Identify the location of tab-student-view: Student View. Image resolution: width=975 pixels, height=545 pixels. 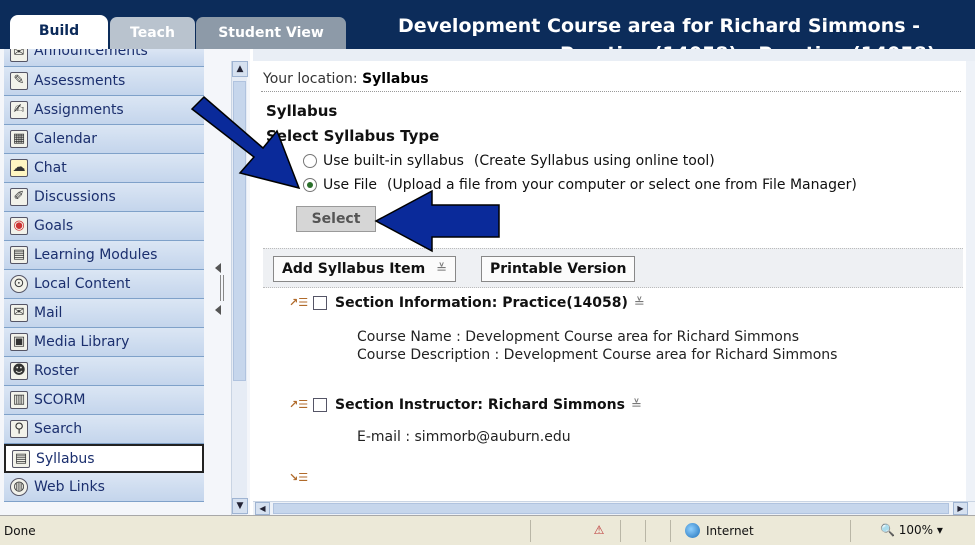
(271, 33).